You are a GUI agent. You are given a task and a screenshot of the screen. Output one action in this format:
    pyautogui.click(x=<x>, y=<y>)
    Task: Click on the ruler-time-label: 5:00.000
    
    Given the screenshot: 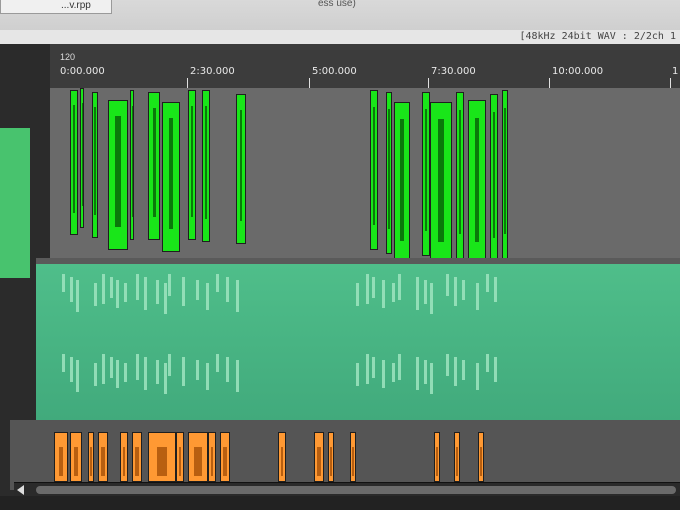 What is the action you would take?
    pyautogui.click(x=334, y=71)
    